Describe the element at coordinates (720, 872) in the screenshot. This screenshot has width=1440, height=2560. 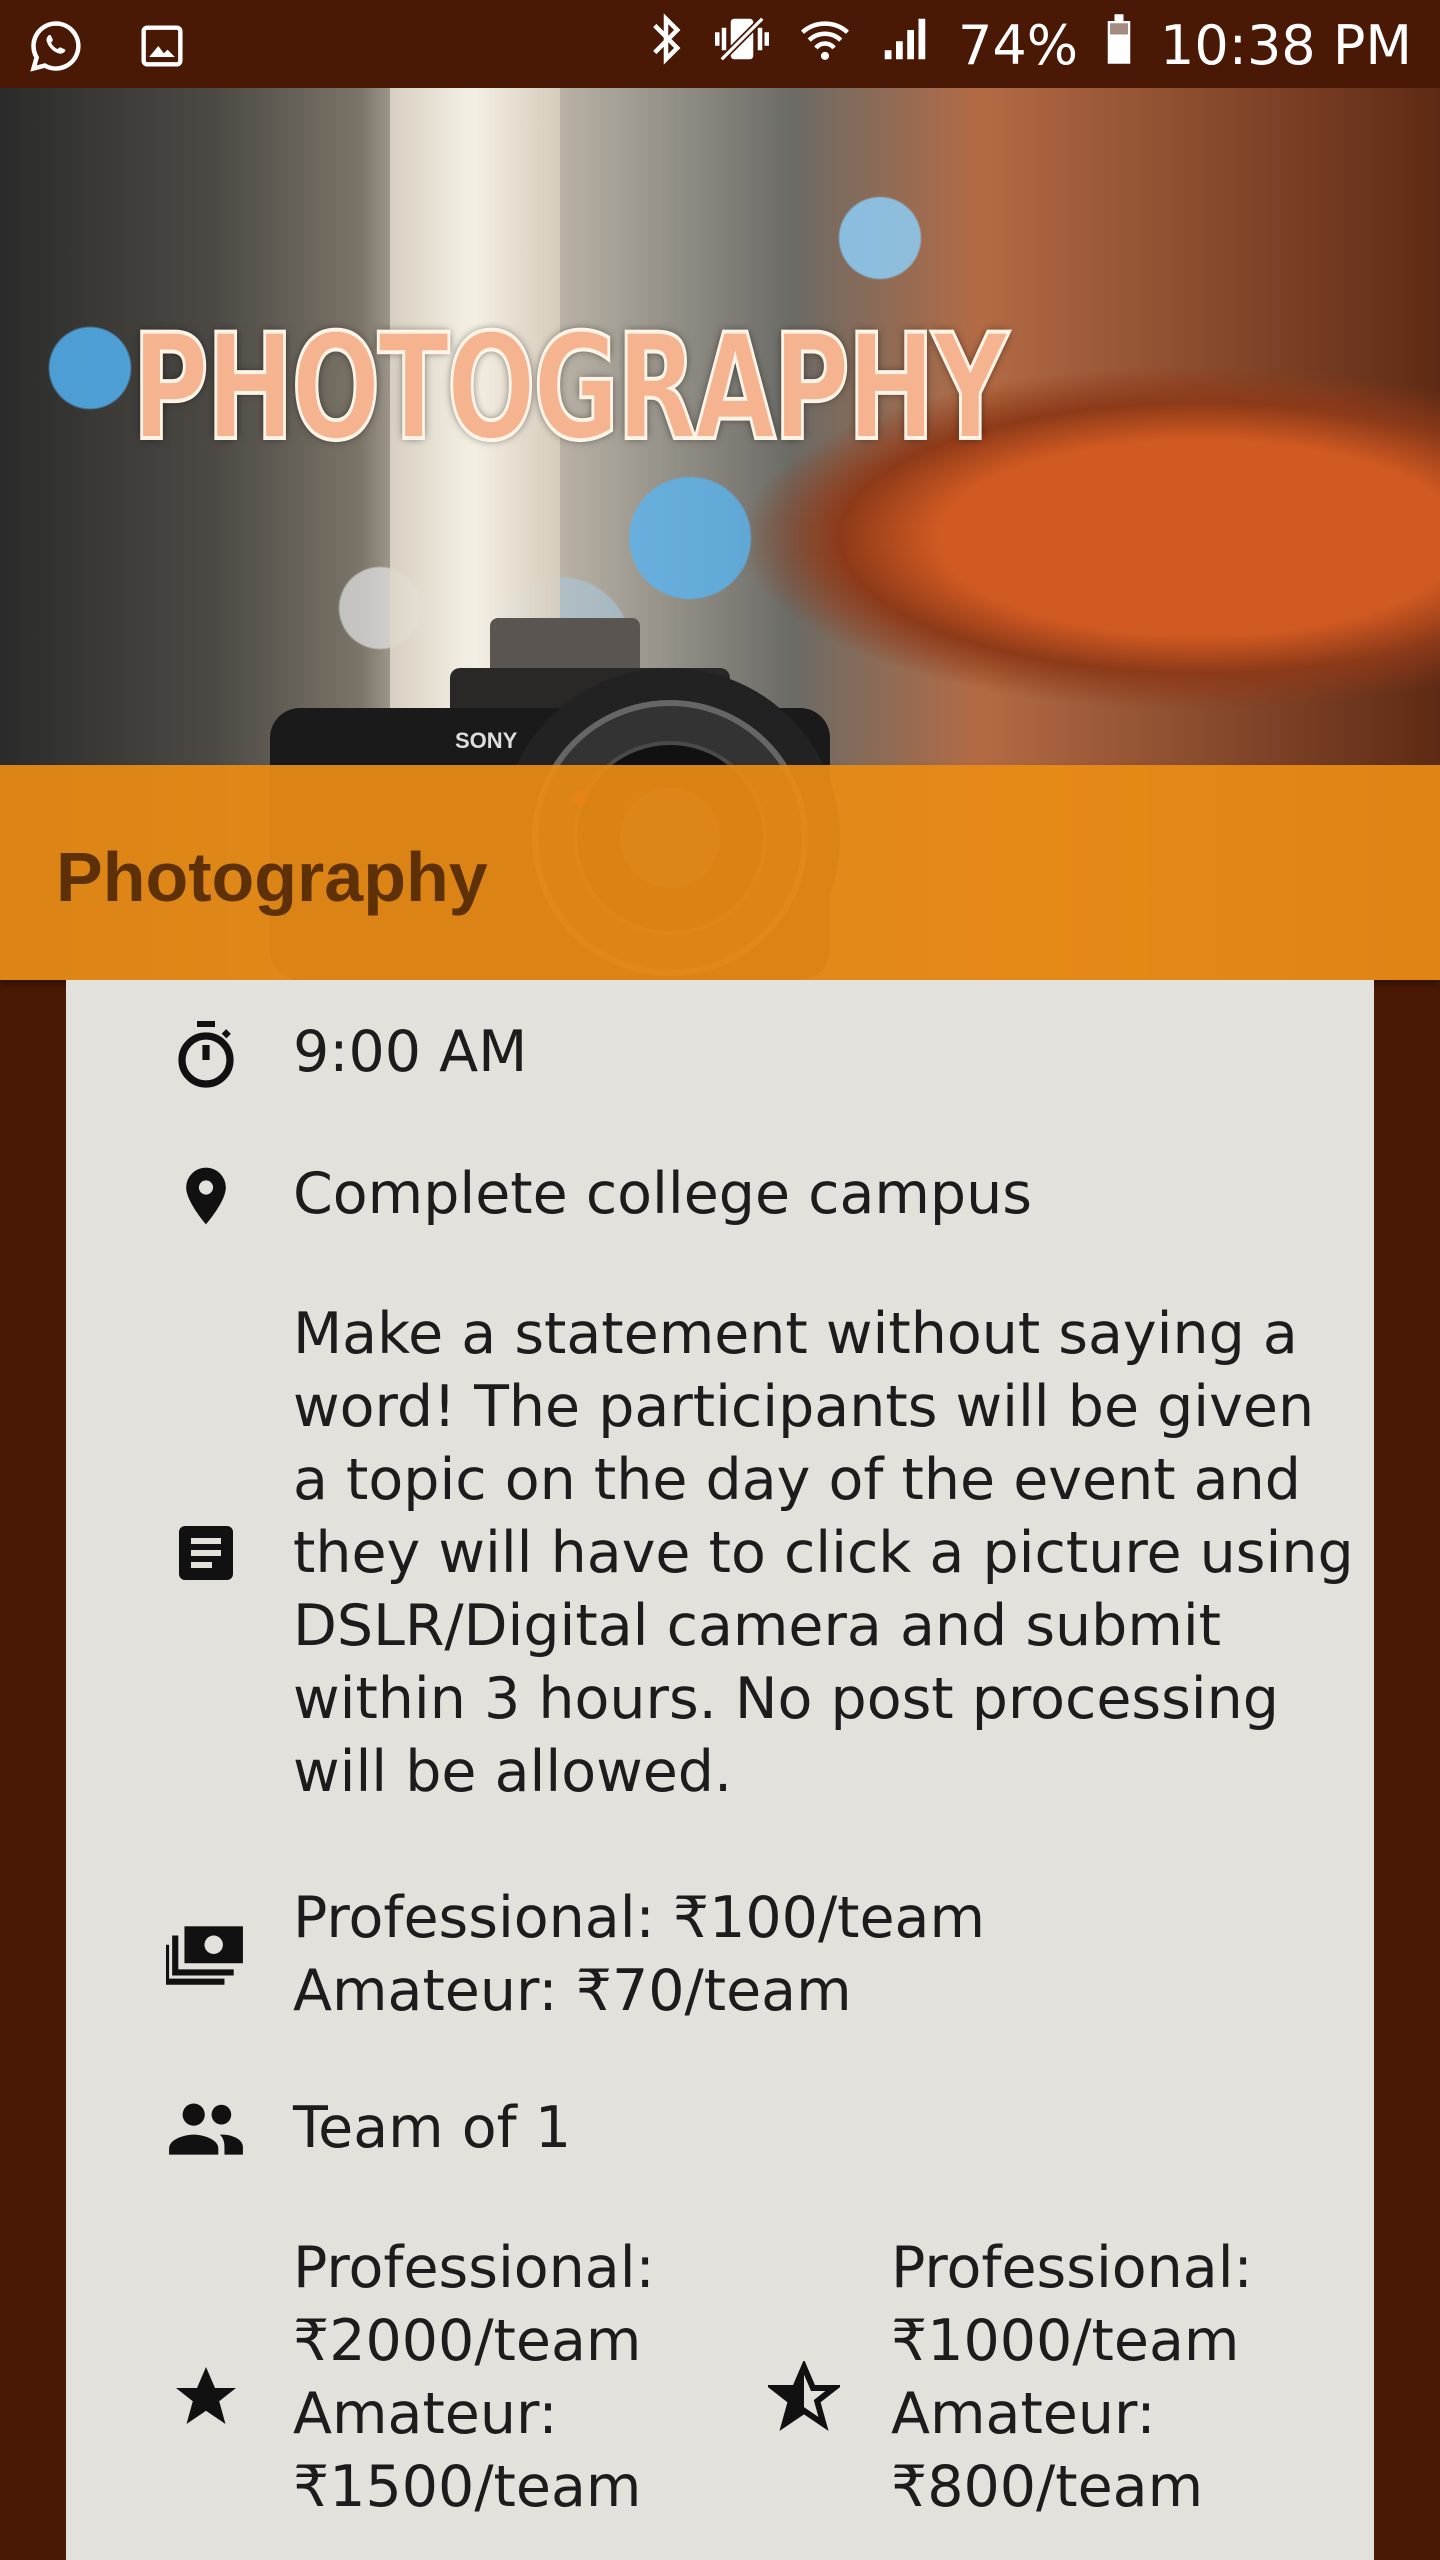
I see `event-title-bar: Photography` at that location.